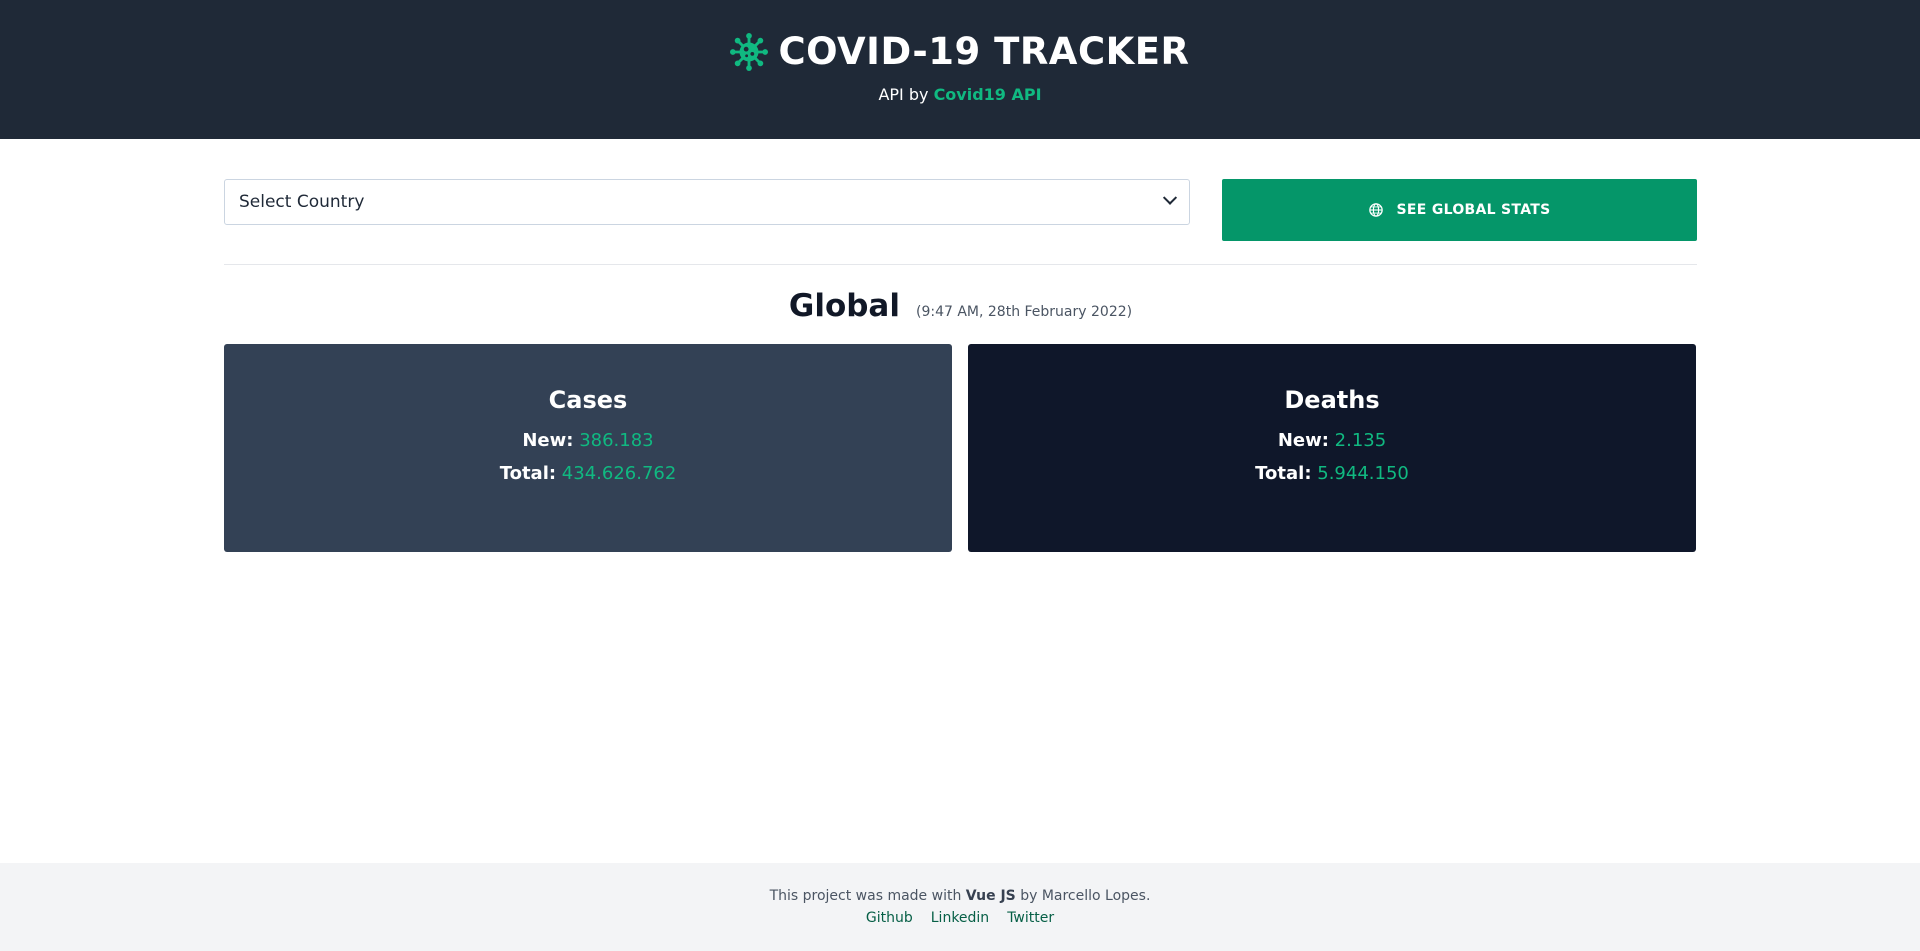 Image resolution: width=1920 pixels, height=951 pixels. What do you see at coordinates (1170, 197) in the screenshot?
I see `chevron-down-icon` at bounding box center [1170, 197].